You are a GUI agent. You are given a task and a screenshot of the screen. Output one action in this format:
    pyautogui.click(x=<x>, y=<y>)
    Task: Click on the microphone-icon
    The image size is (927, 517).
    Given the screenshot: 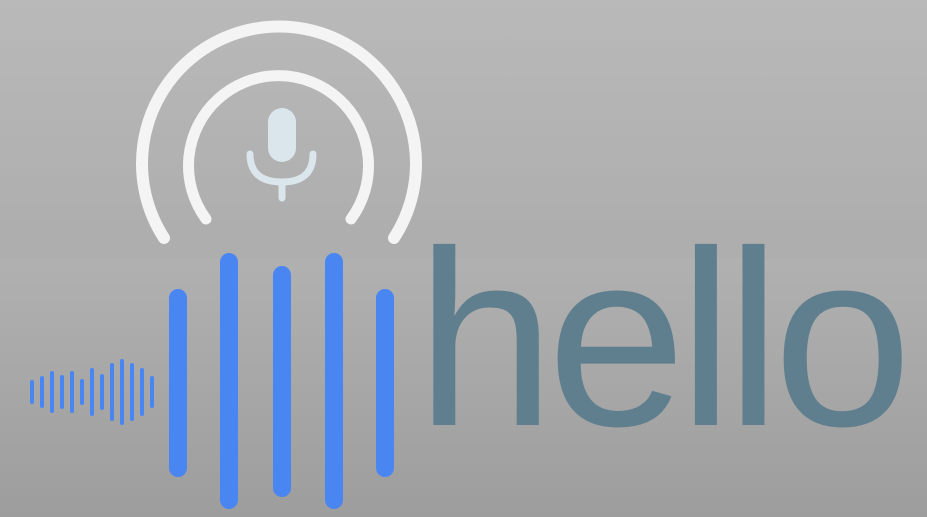 What is the action you would take?
    pyautogui.click(x=281, y=155)
    